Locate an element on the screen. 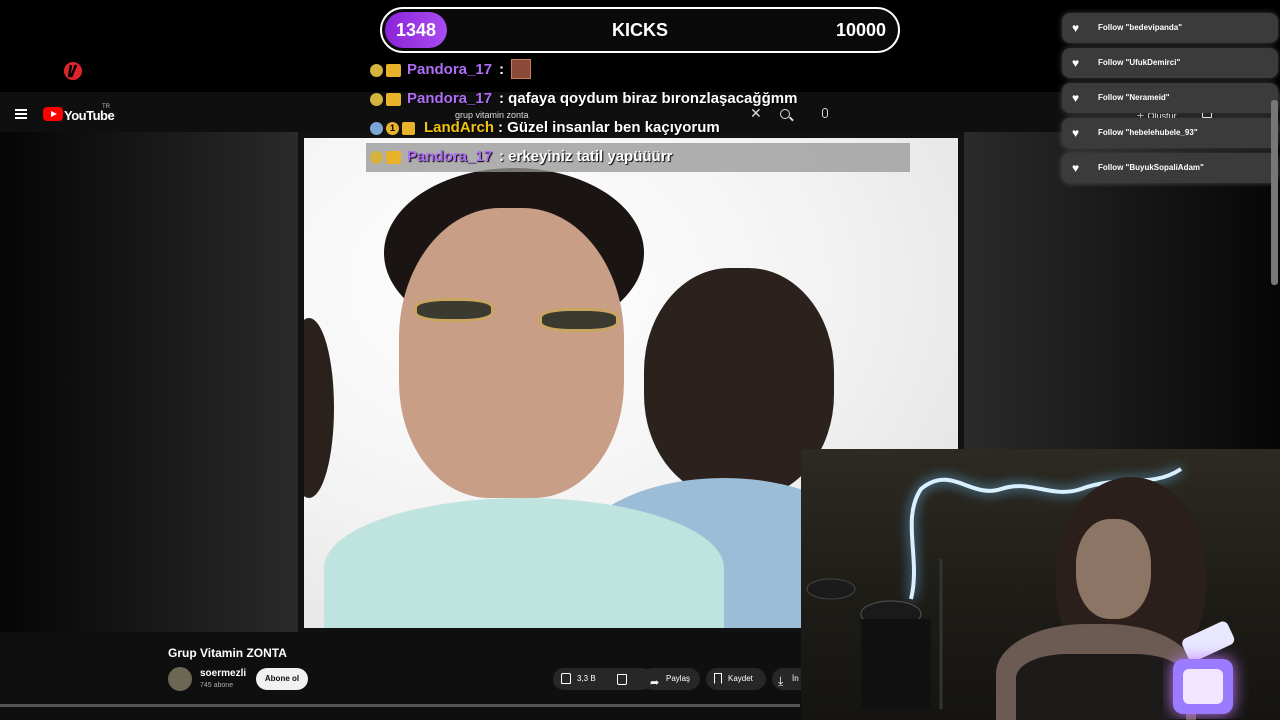  region-code: TR is located at coordinates (106, 107).